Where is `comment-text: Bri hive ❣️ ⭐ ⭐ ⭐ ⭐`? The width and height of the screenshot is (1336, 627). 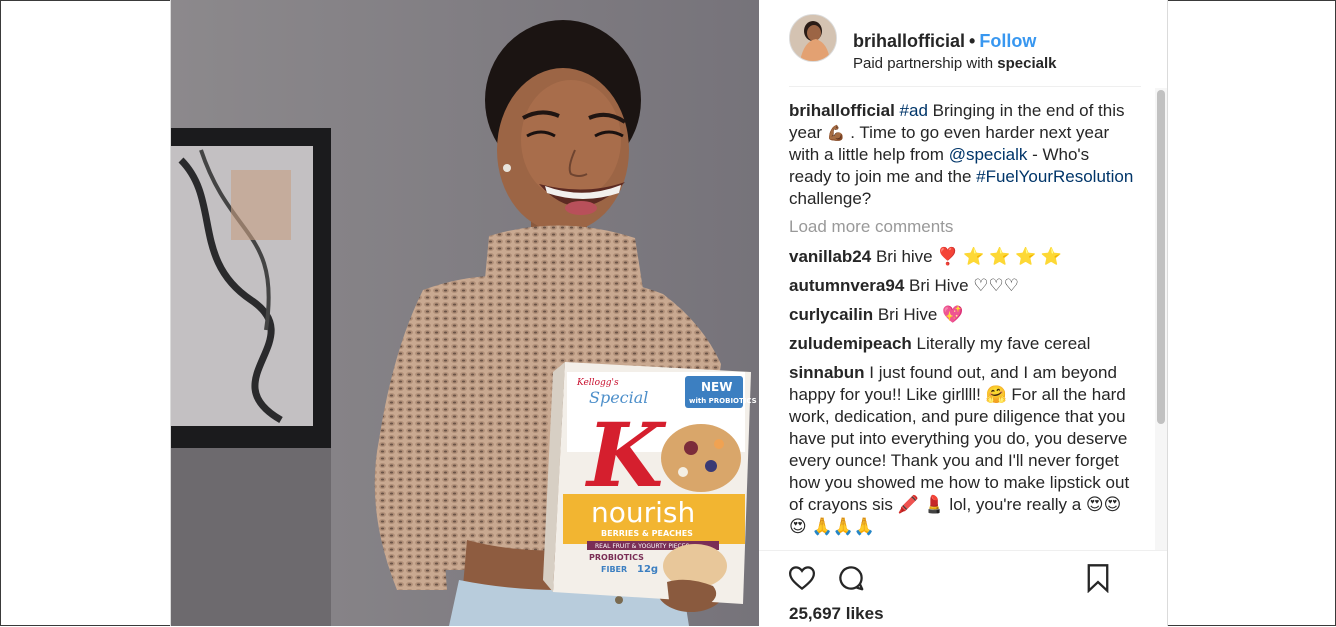 comment-text: Bri hive ❣️ ⭐ ⭐ ⭐ ⭐ is located at coordinates (969, 256).